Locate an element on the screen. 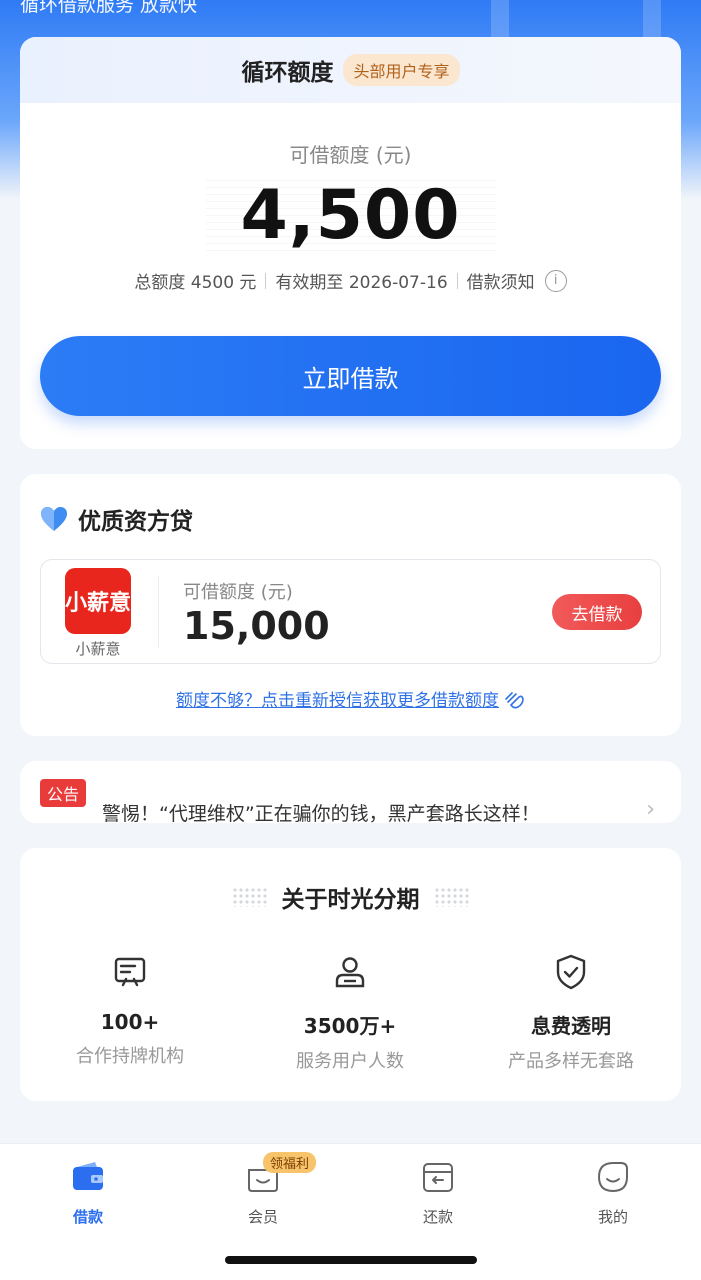  credit-header: 循环额度 头部用户专享 is located at coordinates (350, 70).